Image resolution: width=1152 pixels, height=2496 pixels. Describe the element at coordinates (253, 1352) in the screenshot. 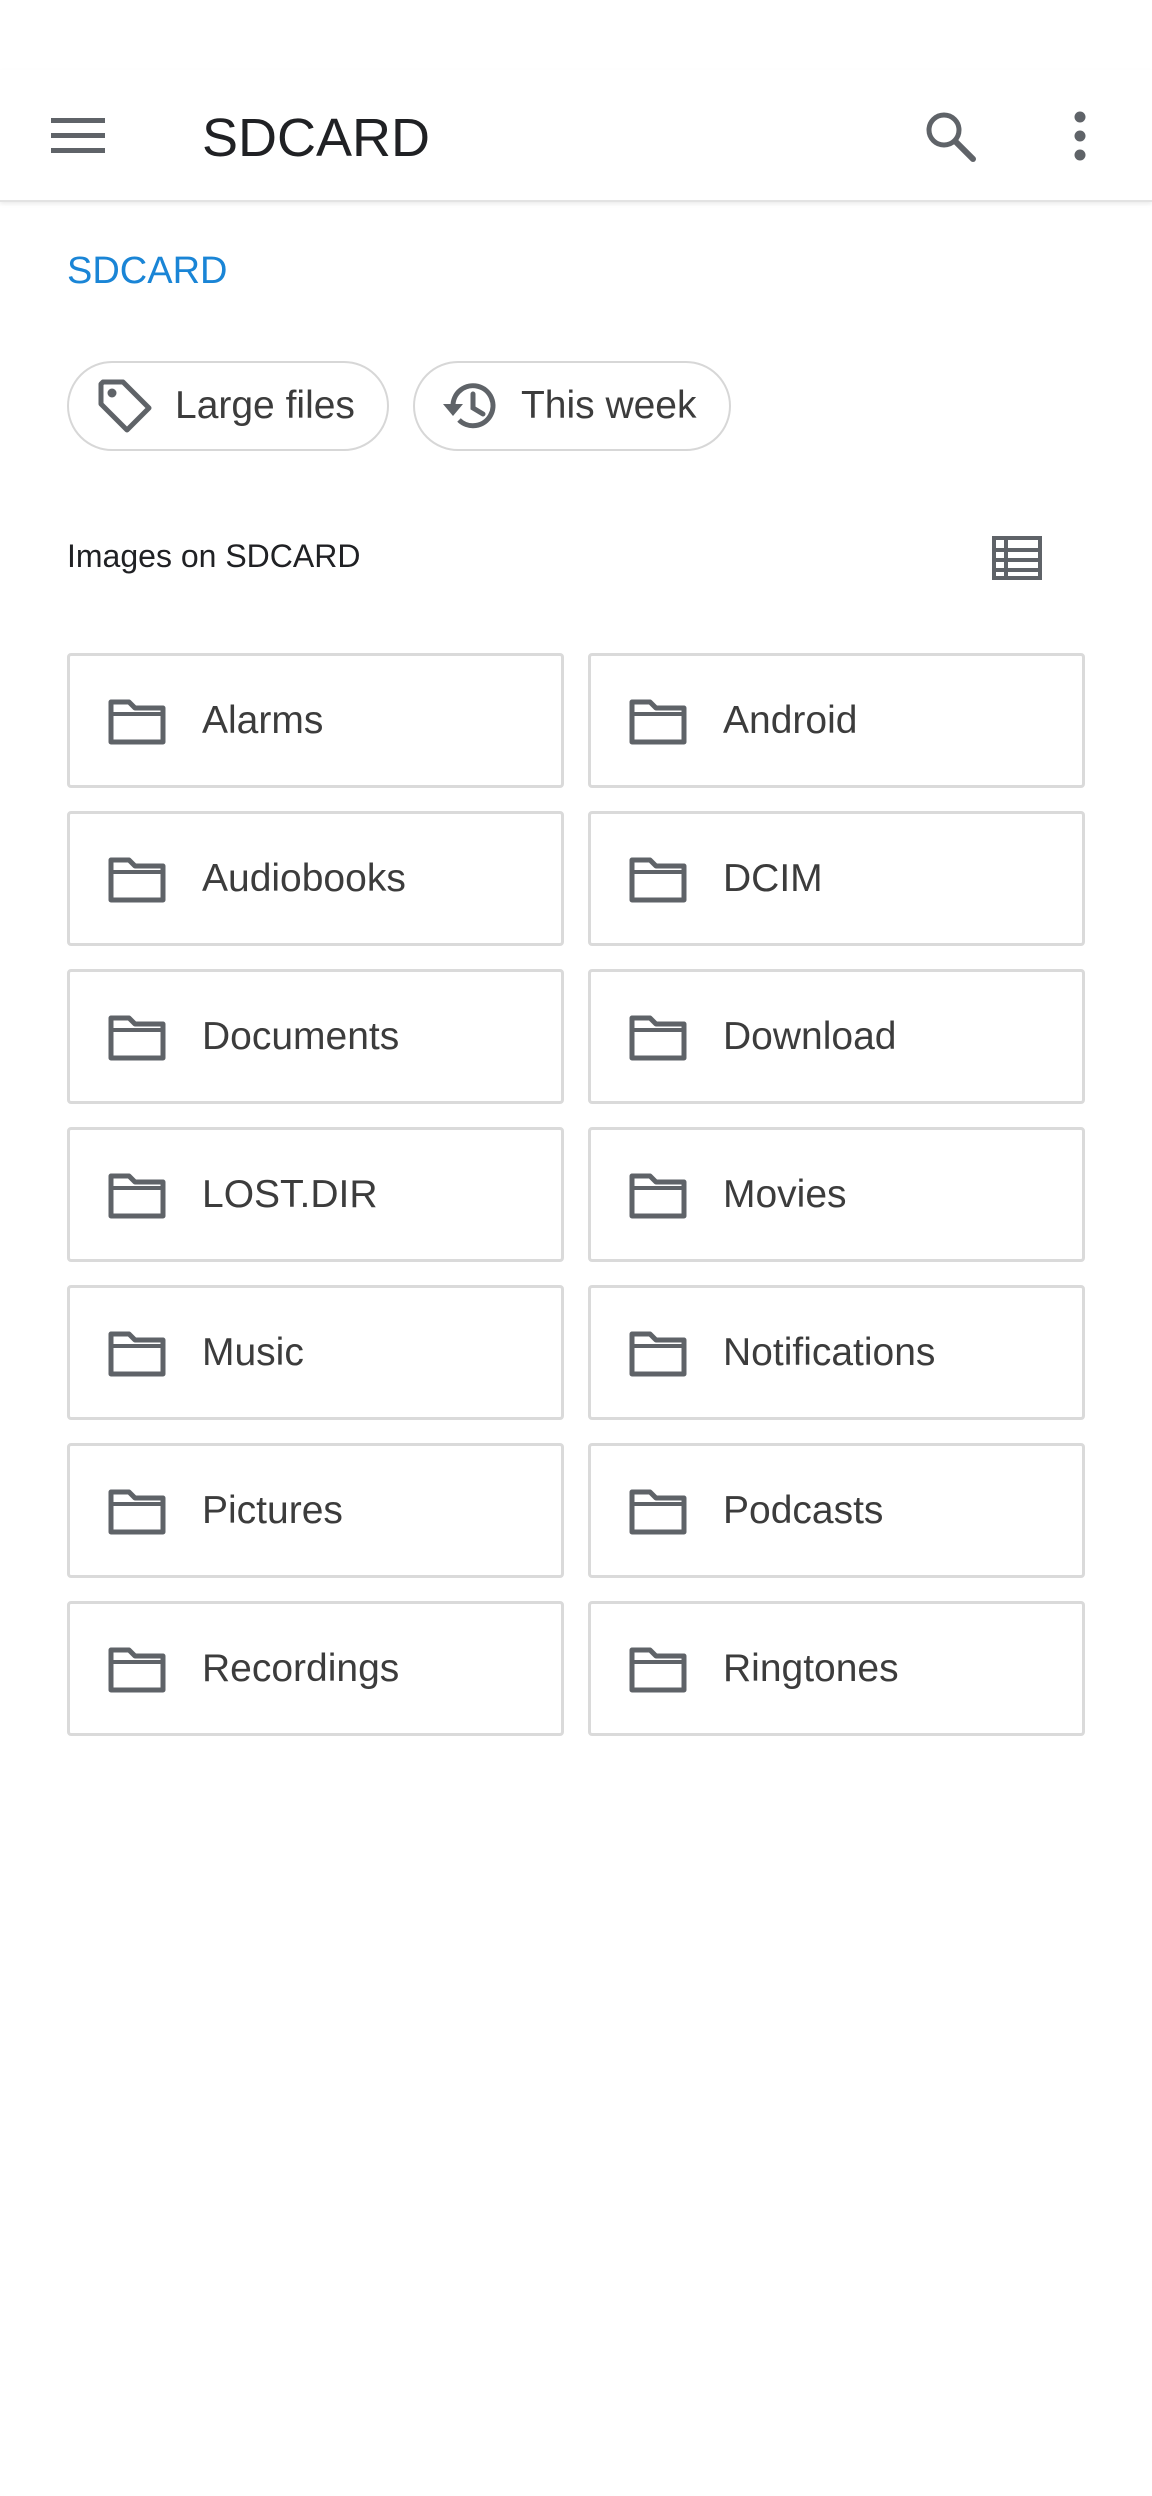

I see `folder-label: Music` at that location.